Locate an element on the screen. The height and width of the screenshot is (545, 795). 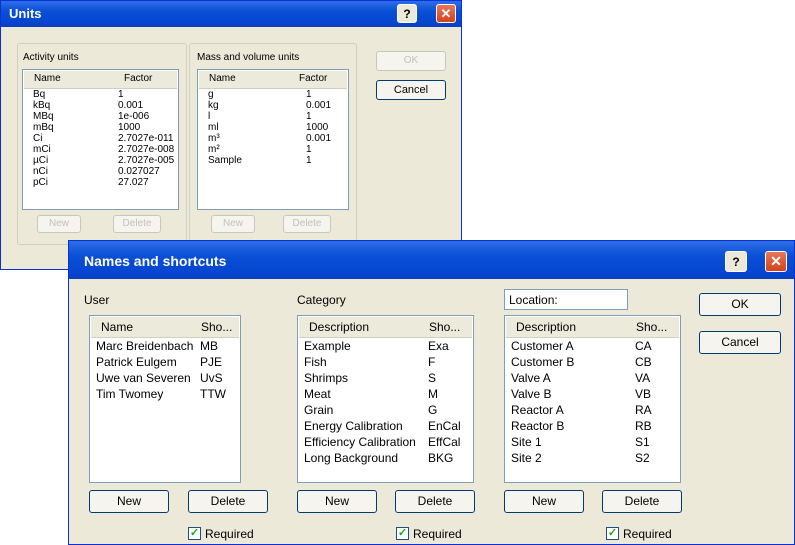
mass-units-label: Mass and volume units is located at coordinates (248, 57).